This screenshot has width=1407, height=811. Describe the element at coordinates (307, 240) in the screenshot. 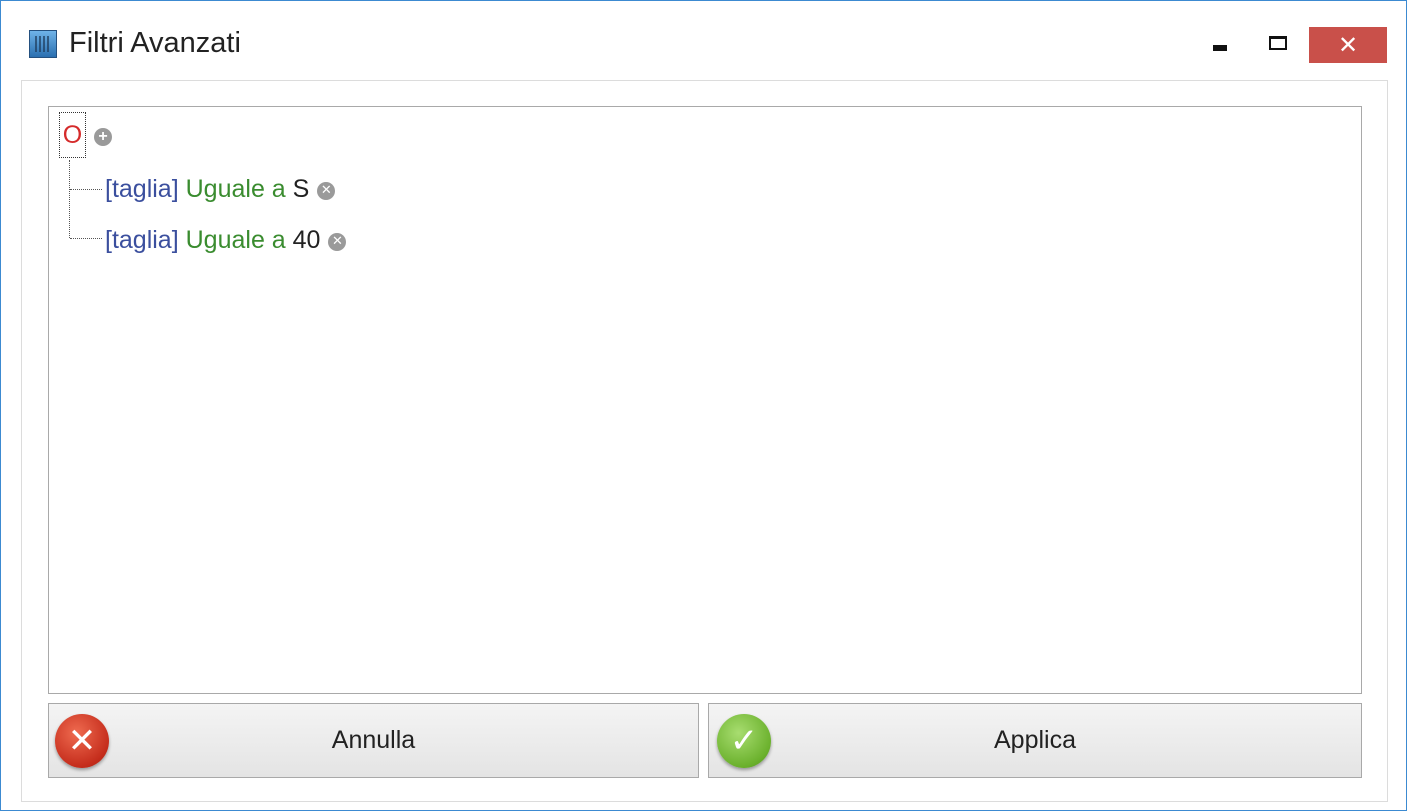

I see `condition-value: 40` at that location.